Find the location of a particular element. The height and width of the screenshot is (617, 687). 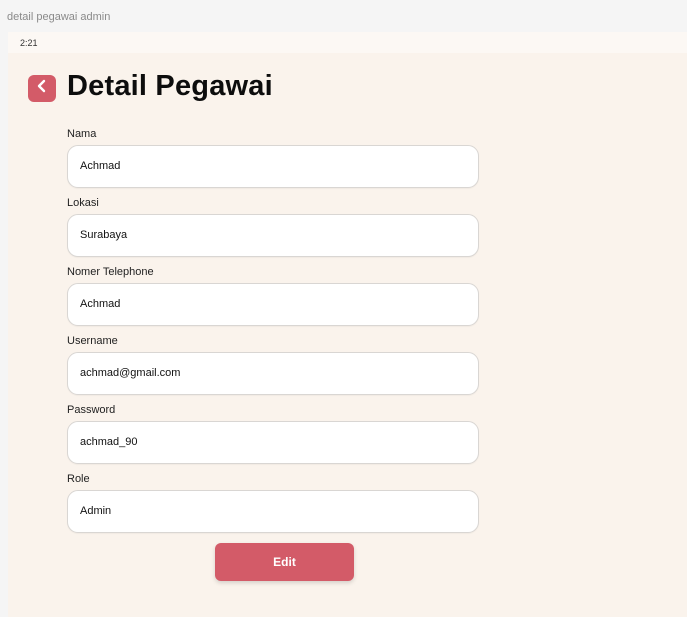

username-field: achmad@gmail.com is located at coordinates (273, 373).